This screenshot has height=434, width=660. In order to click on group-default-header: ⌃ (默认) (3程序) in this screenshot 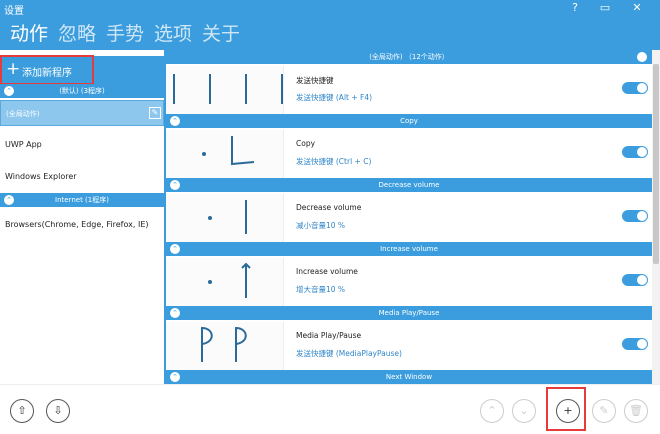, I will do `click(82, 91)`.